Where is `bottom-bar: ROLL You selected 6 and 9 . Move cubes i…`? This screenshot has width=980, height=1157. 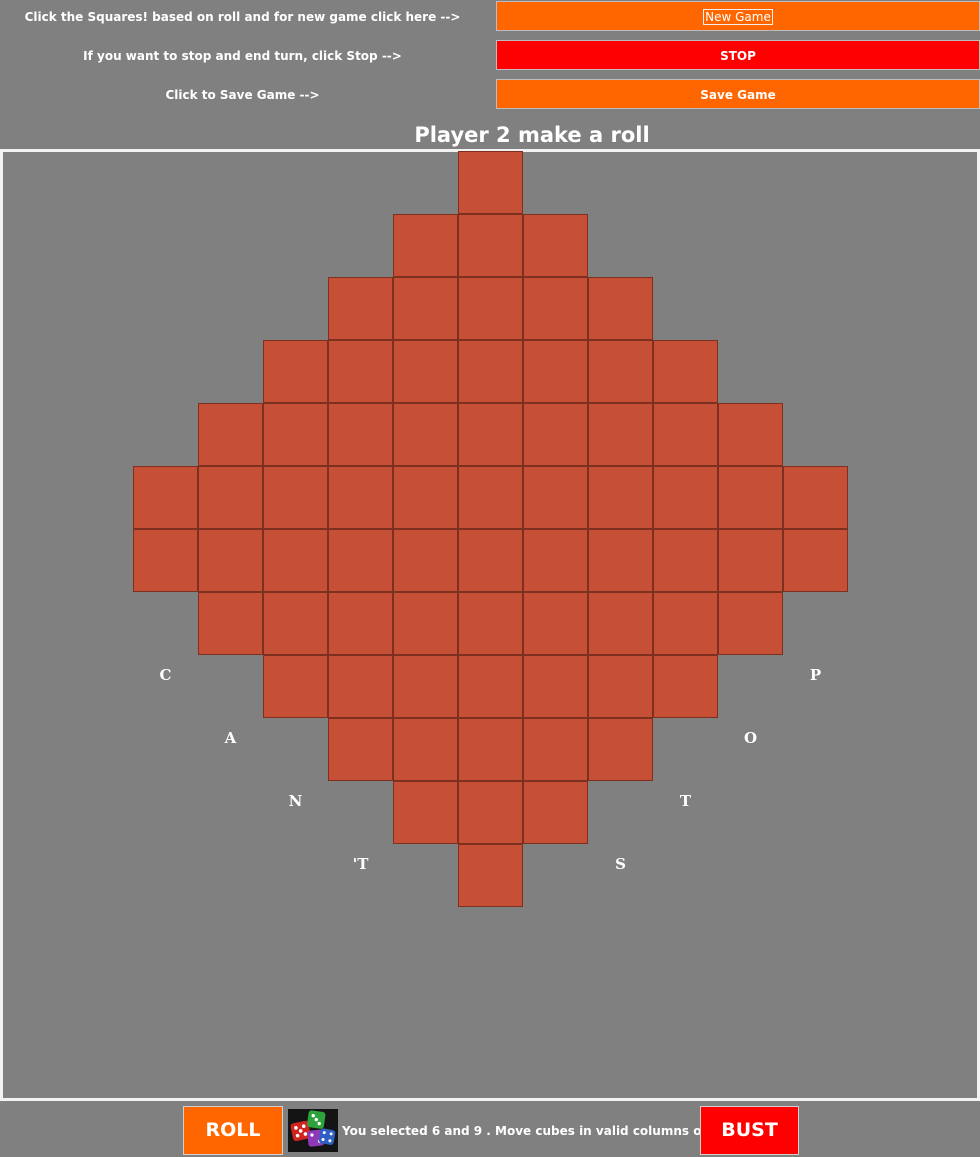 bottom-bar: ROLL You selected 6 and 9 . Move cubes i… is located at coordinates (490, 1129).